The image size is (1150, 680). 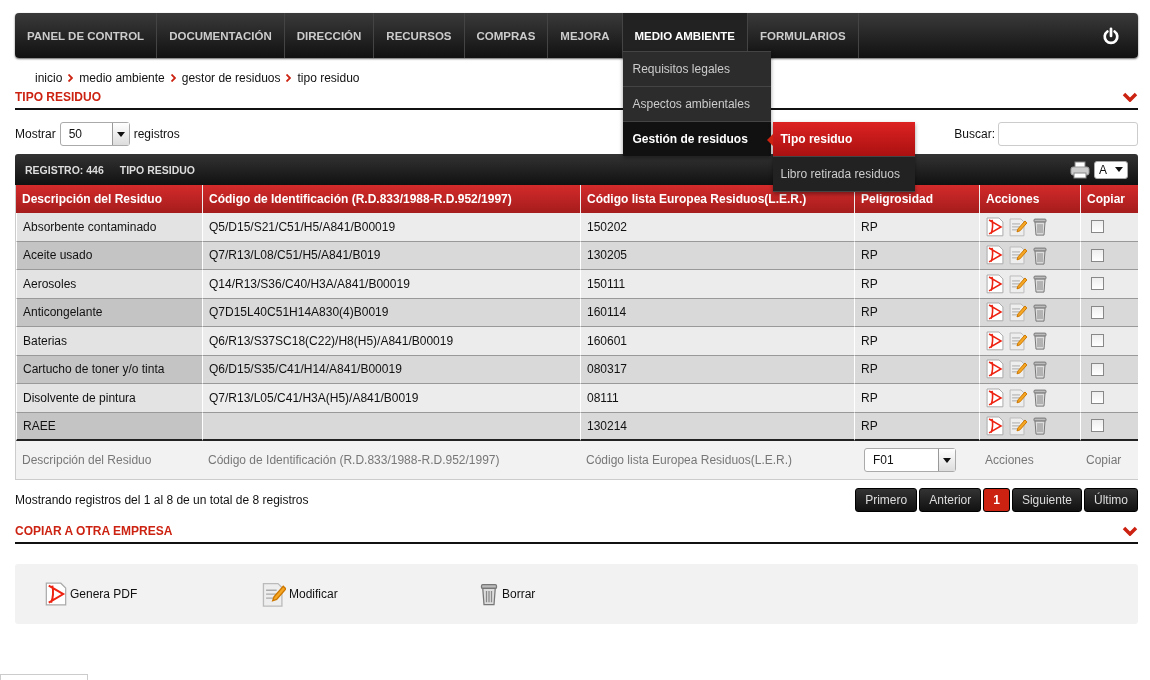 What do you see at coordinates (1029, 199) in the screenshot?
I see `column-header: Acciones` at bounding box center [1029, 199].